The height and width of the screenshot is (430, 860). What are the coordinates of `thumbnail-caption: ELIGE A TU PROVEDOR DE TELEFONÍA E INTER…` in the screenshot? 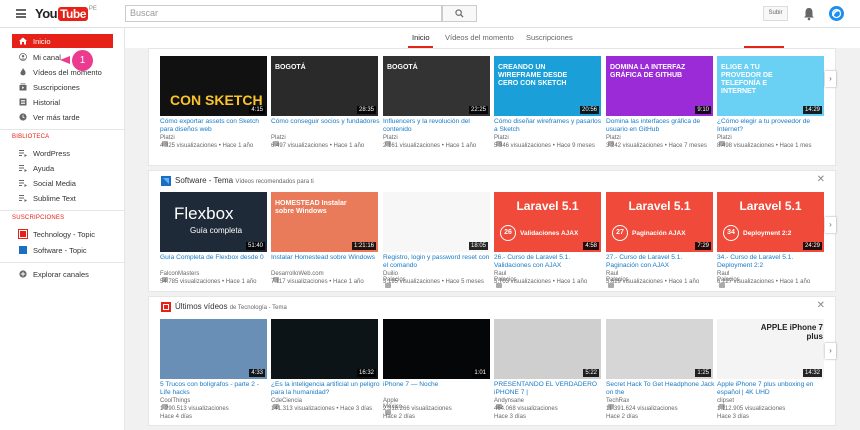 It's located at (747, 79).